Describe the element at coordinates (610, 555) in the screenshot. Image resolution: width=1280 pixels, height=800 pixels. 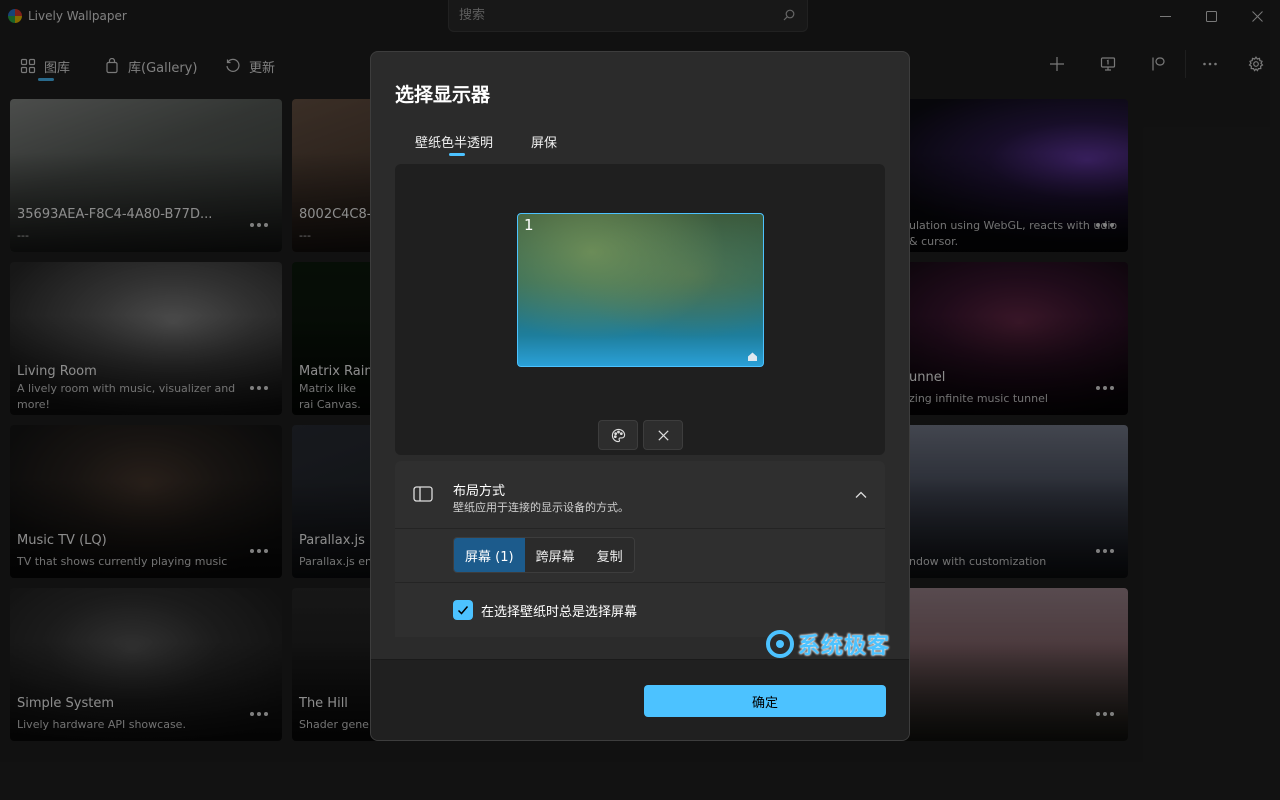
I see `layout-option-duplicate: 复制` at that location.